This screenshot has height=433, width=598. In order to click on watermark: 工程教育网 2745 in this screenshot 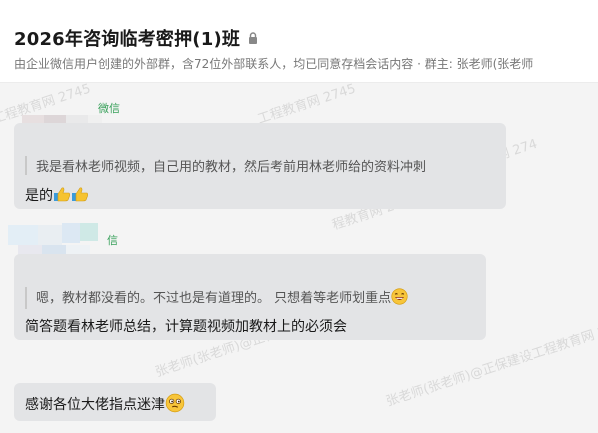, I will do `click(306, 105)`.